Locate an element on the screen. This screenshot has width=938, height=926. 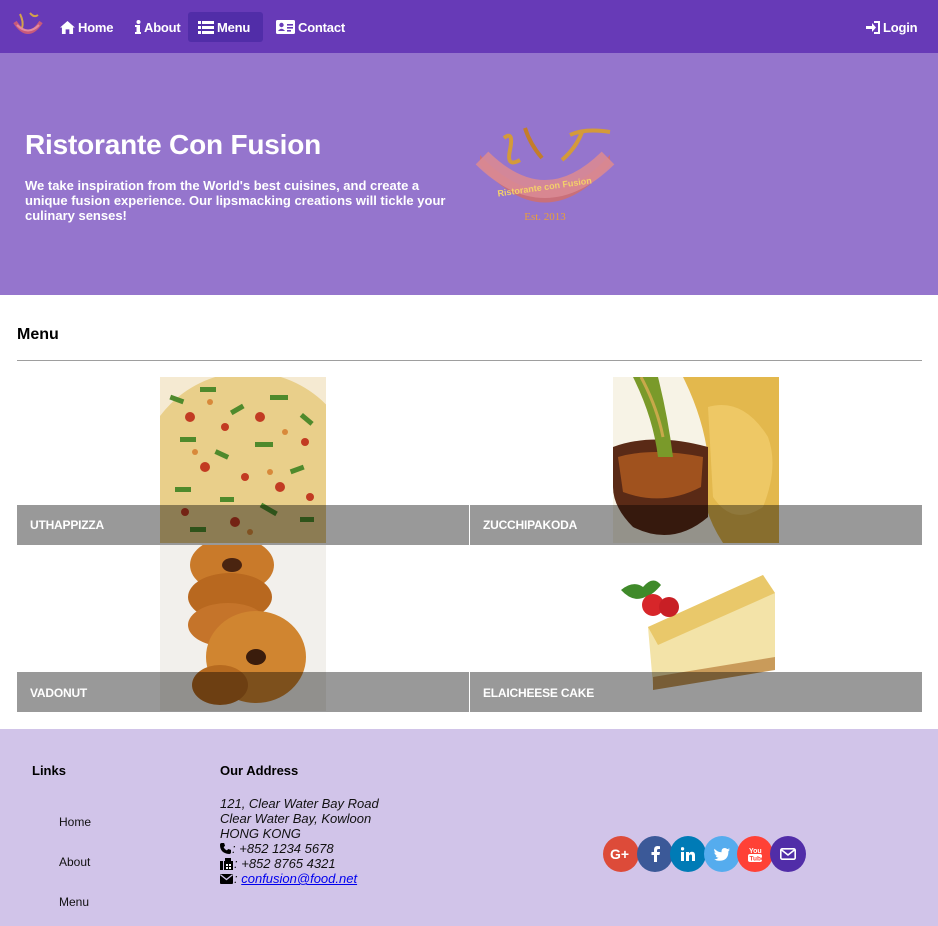
phone-icon is located at coordinates (225, 848).